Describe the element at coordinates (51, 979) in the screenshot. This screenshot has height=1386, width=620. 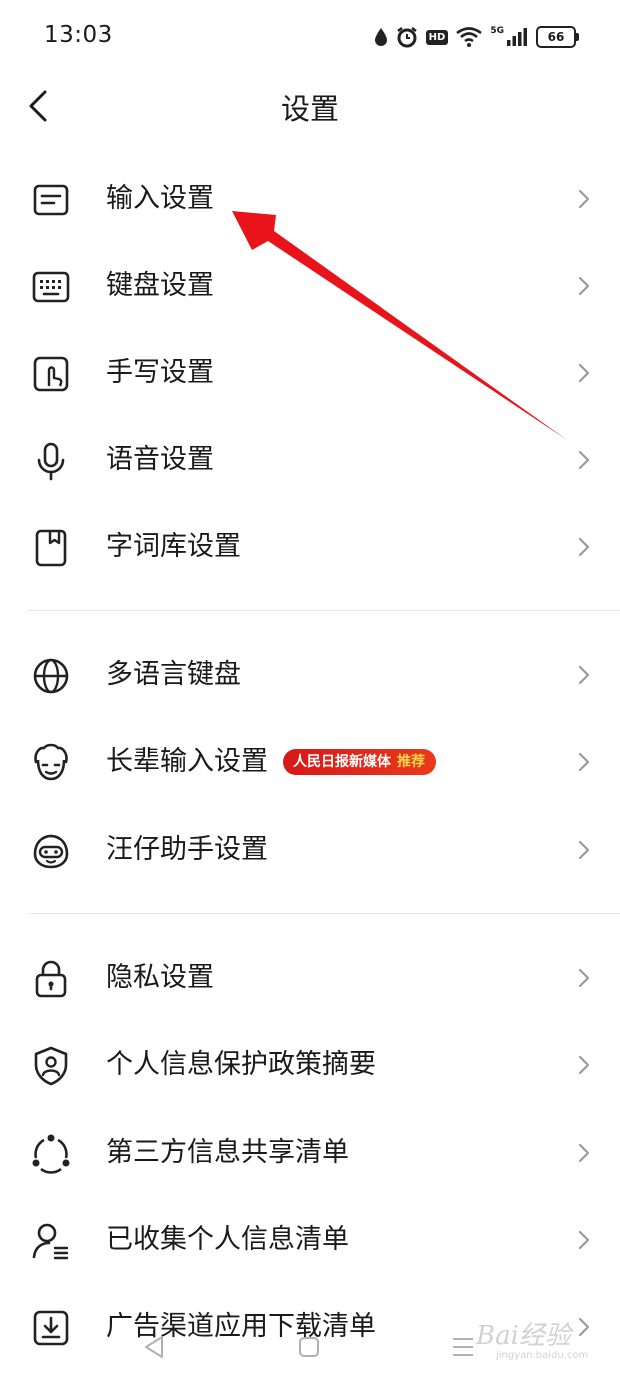
I see `lock-icon` at that location.